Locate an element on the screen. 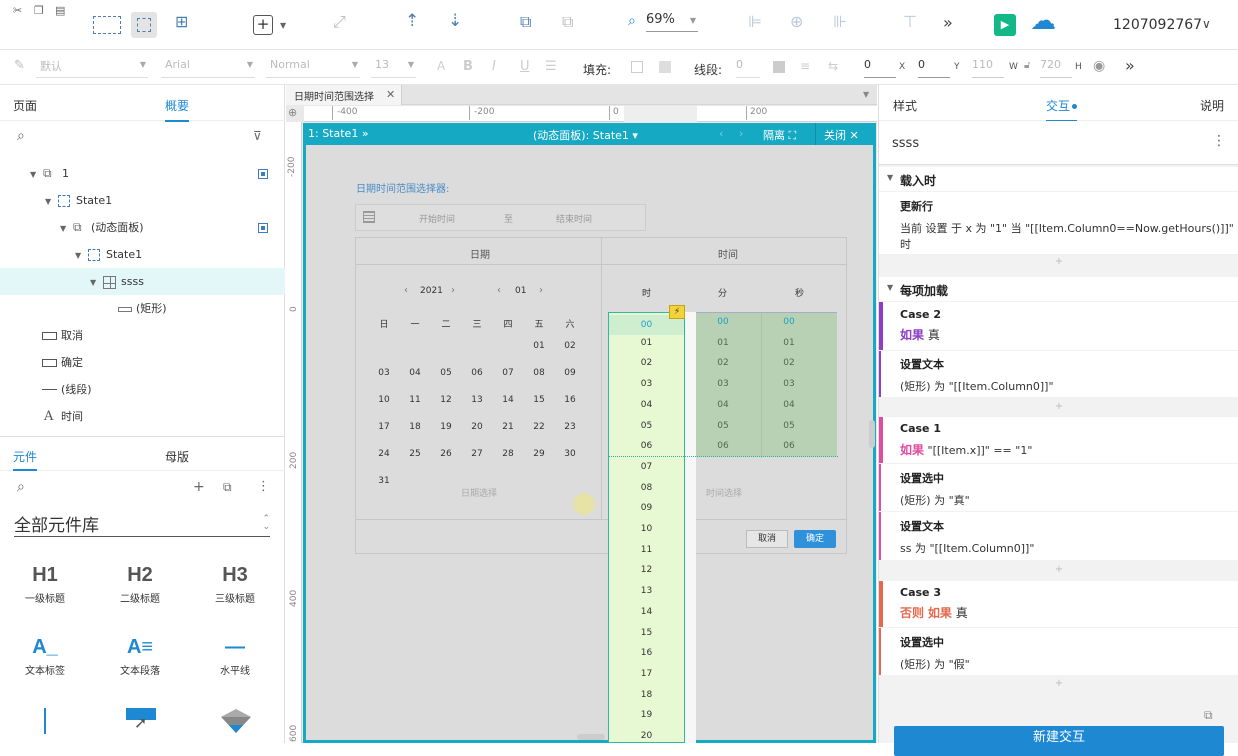 Image resolution: width=1238 pixels, height=756 pixels. widget-h2: H2 二级标题 is located at coordinates (140, 582).